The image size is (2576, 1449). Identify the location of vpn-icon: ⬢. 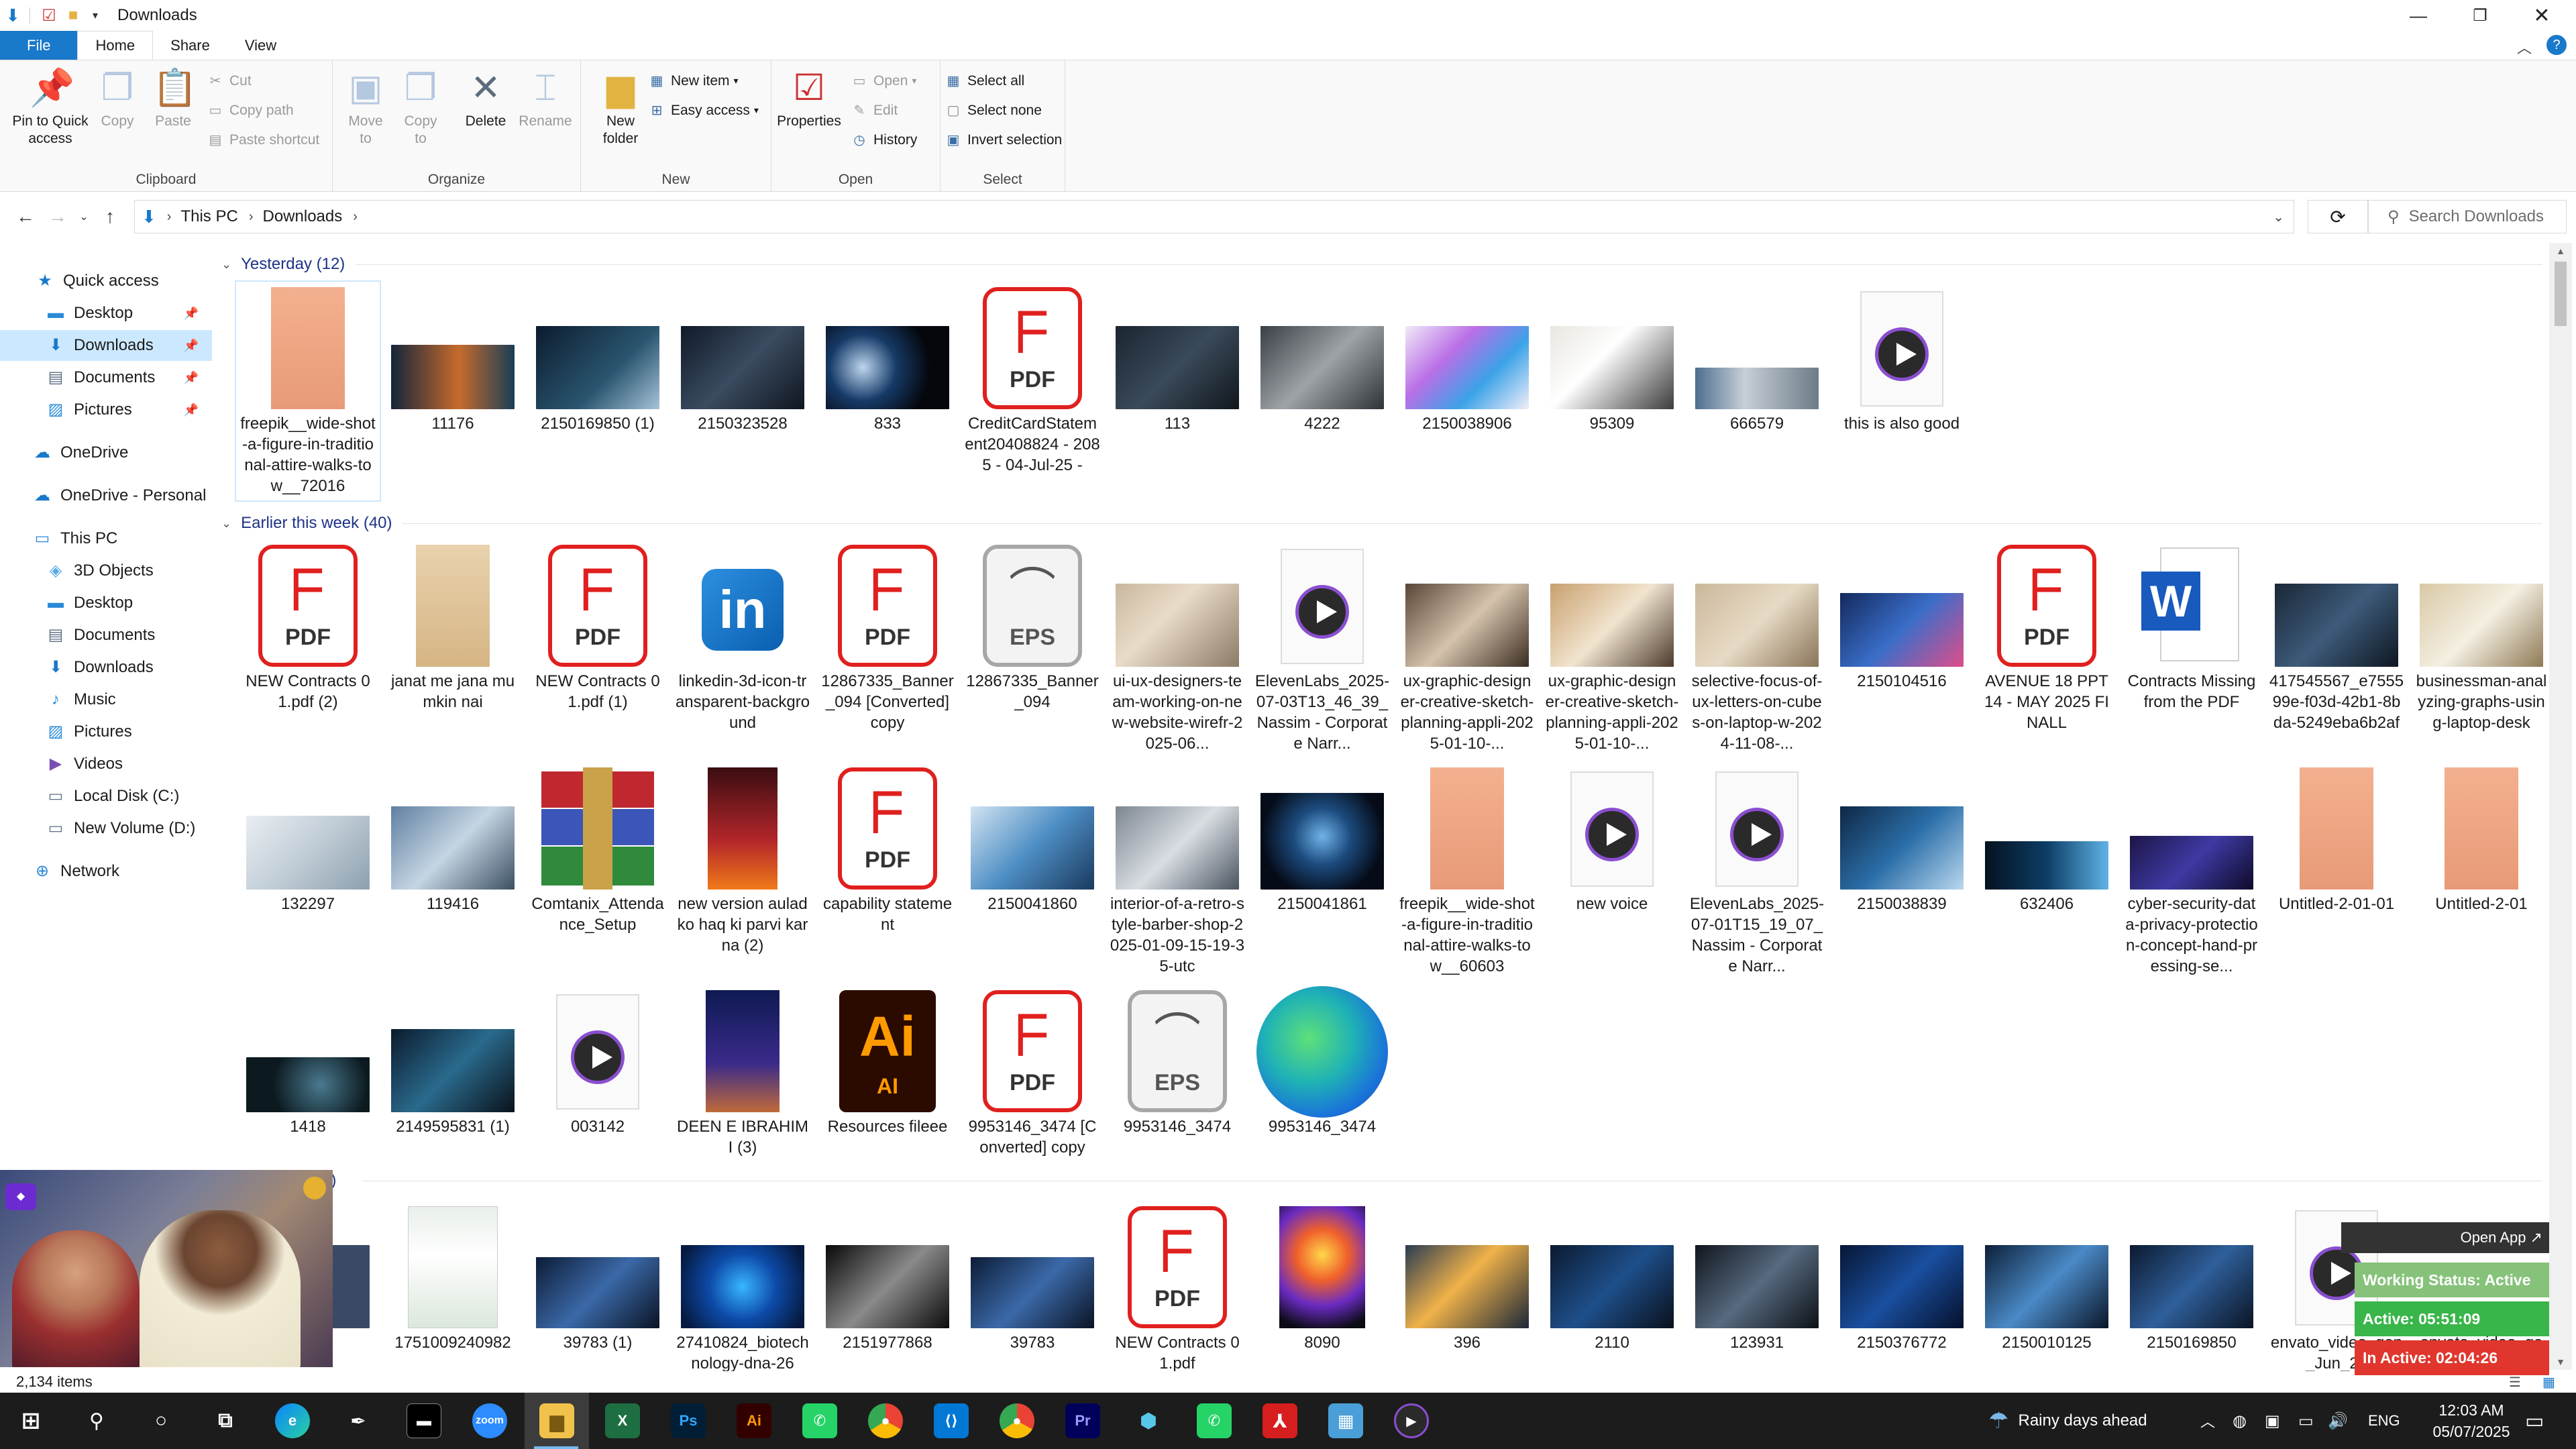
(1148, 1420).